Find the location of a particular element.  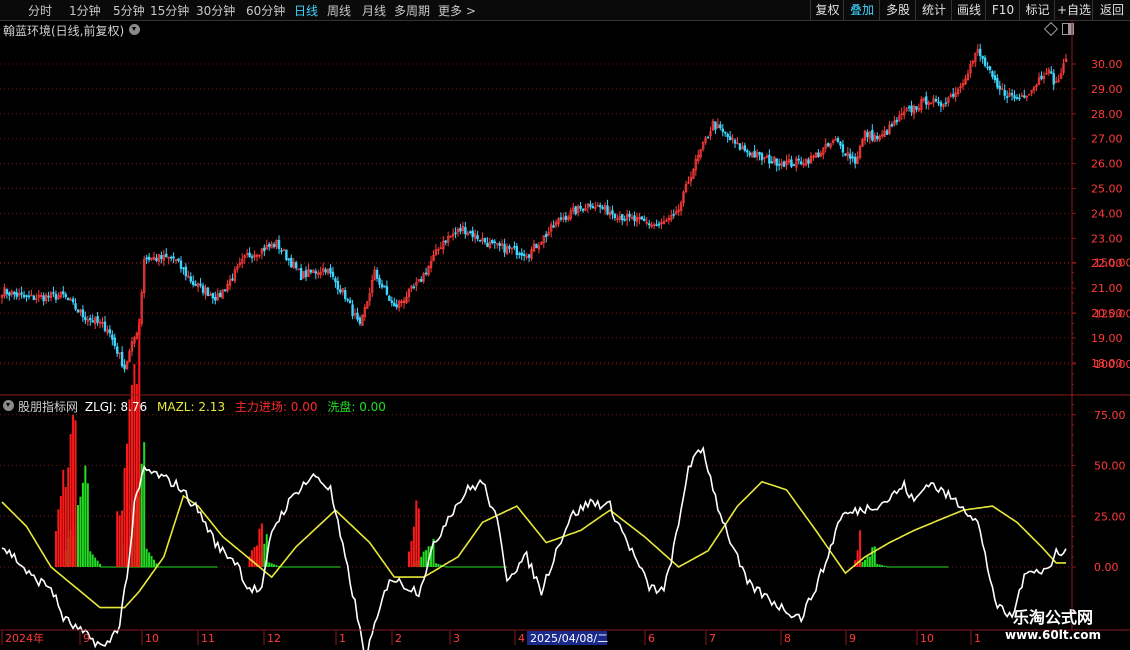

indicator-dropdown-icon is located at coordinates (8, 405).